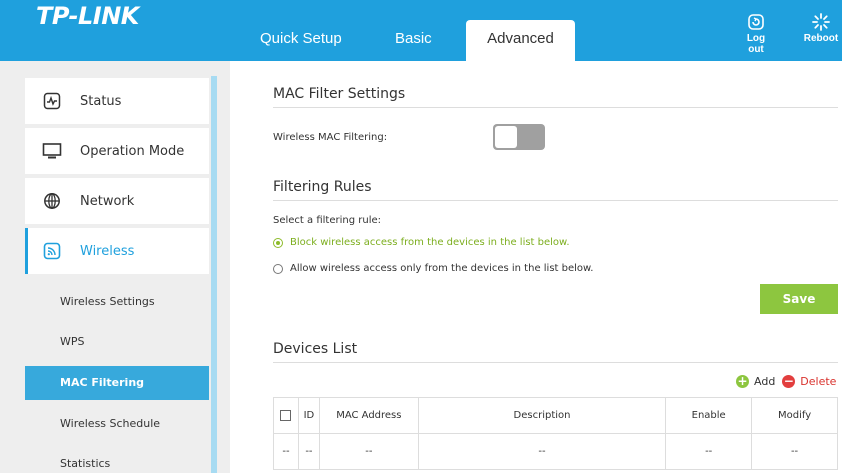 The image size is (842, 473). What do you see at coordinates (308, 415) in the screenshot?
I see `column-header-id: ID` at bounding box center [308, 415].